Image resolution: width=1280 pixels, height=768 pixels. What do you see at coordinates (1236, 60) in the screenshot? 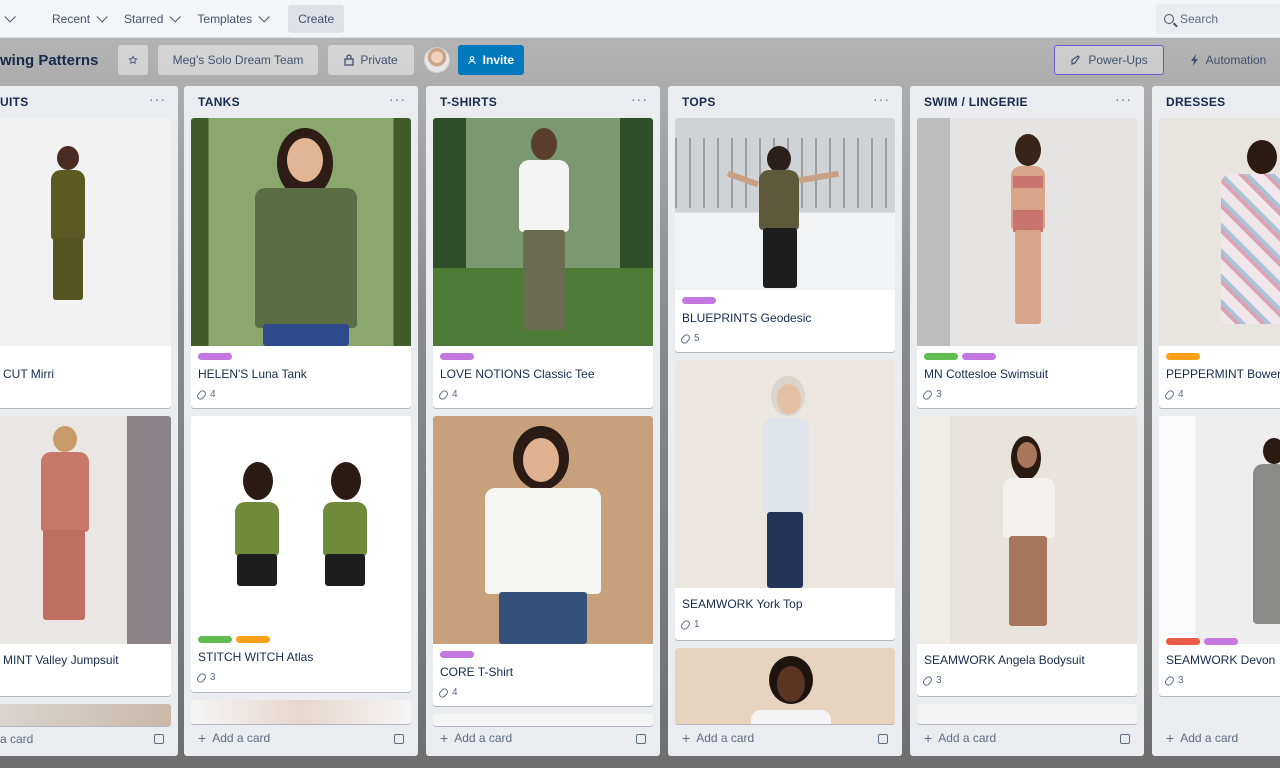
I see `automation-label: Automation` at bounding box center [1236, 60].